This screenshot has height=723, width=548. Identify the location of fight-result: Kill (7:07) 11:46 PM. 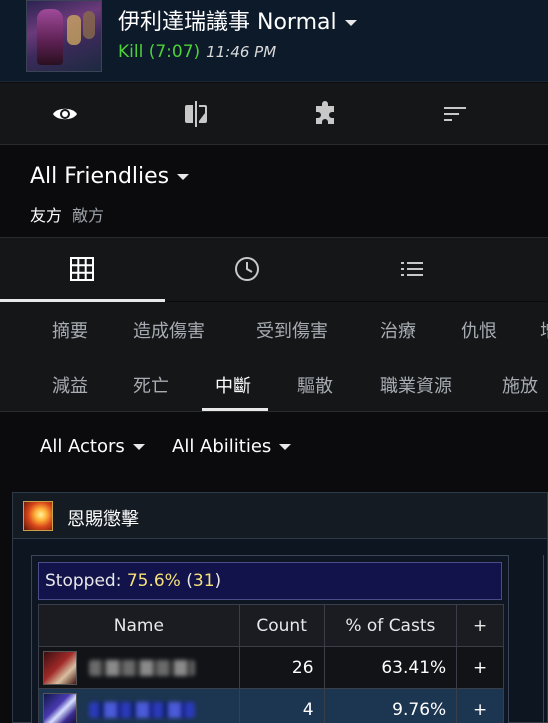
(197, 52).